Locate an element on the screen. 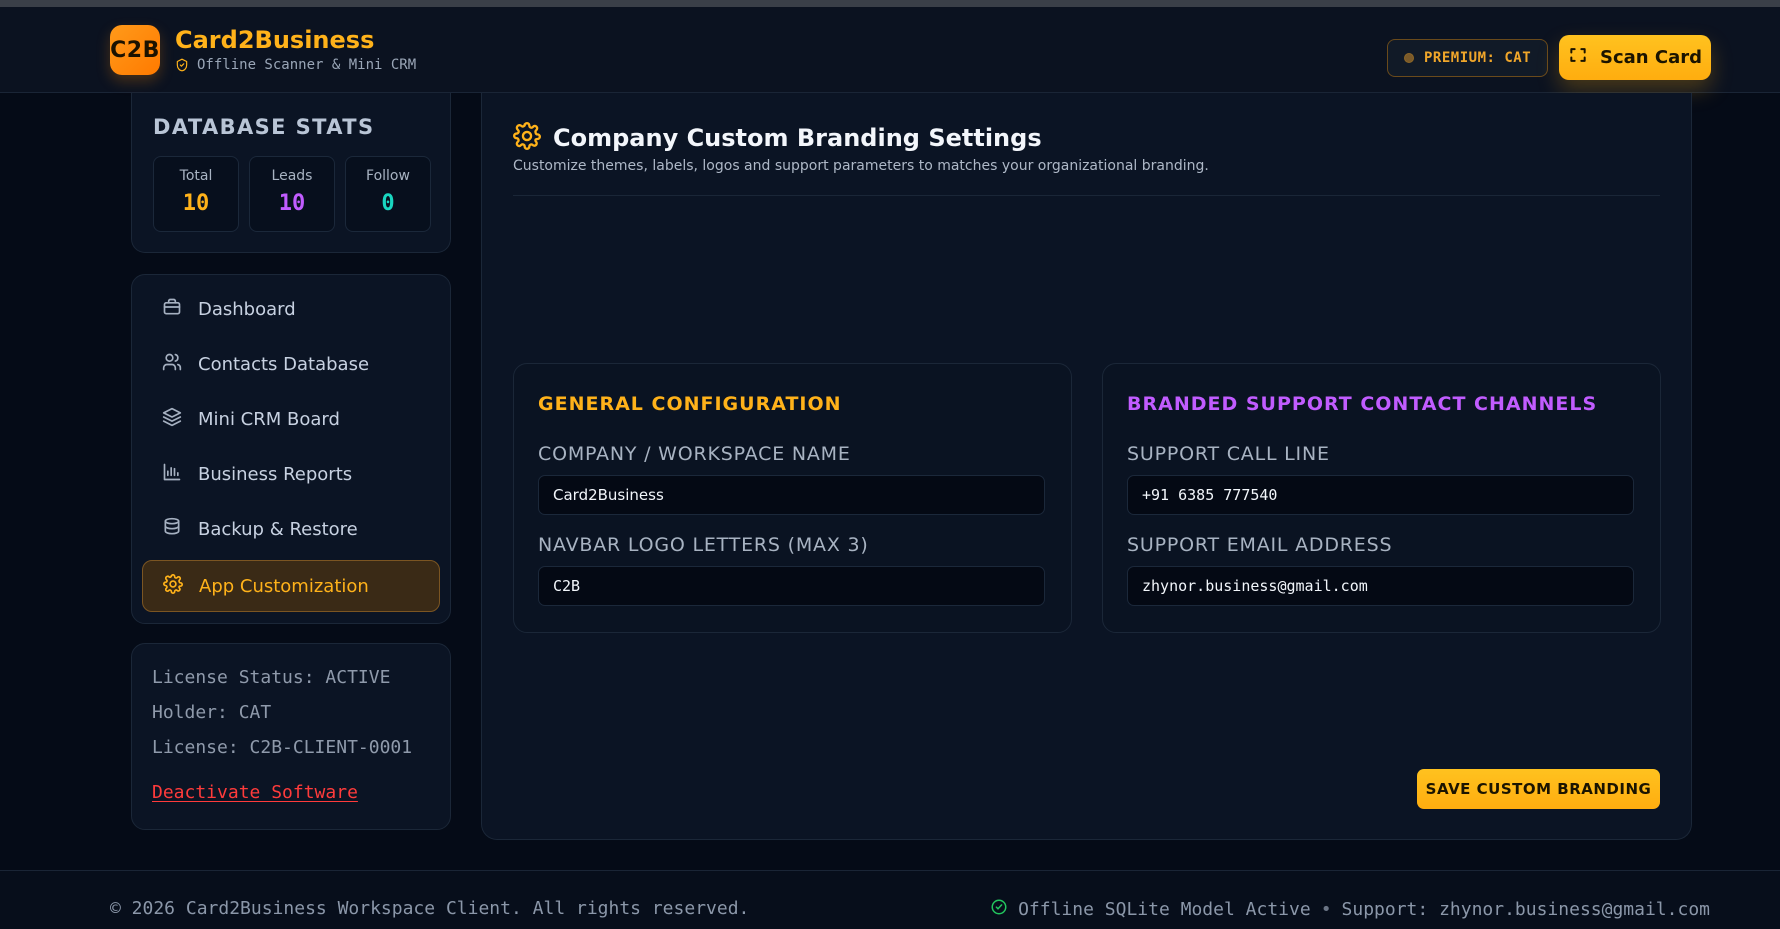  stat-follow: Follow 0 is located at coordinates (388, 194).